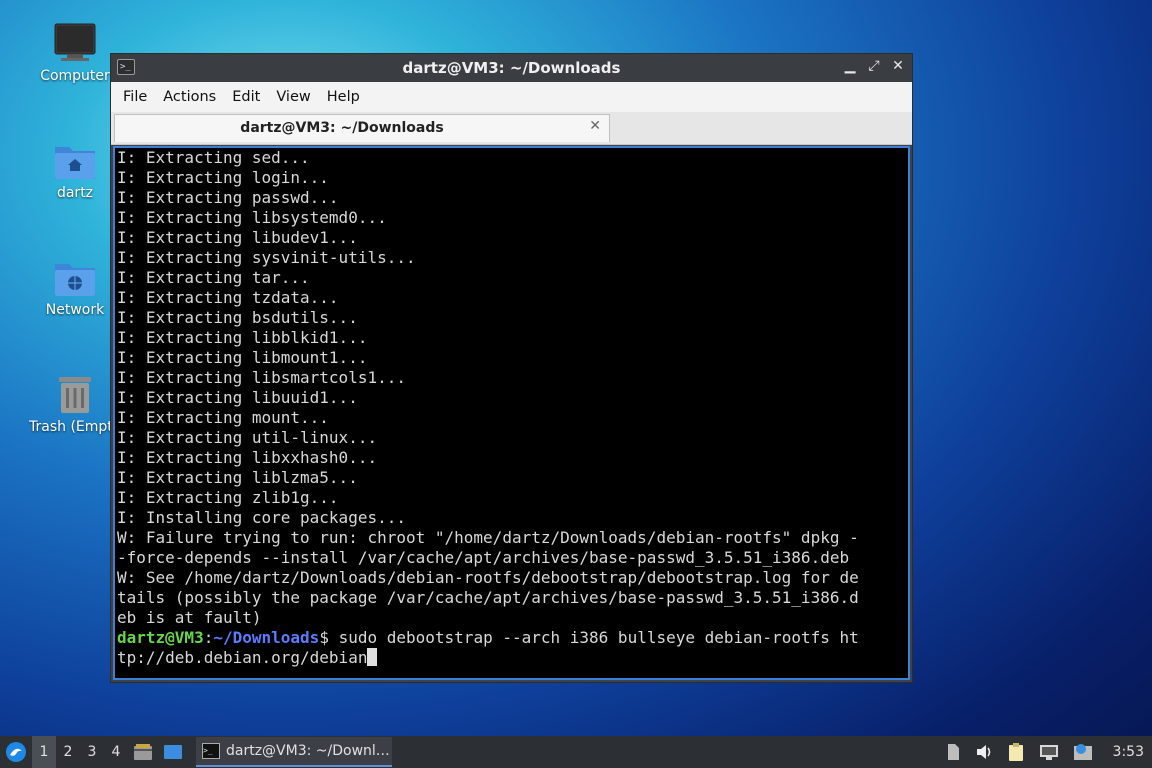  What do you see at coordinates (189, 97) in the screenshot?
I see `menu-actions: Actions` at bounding box center [189, 97].